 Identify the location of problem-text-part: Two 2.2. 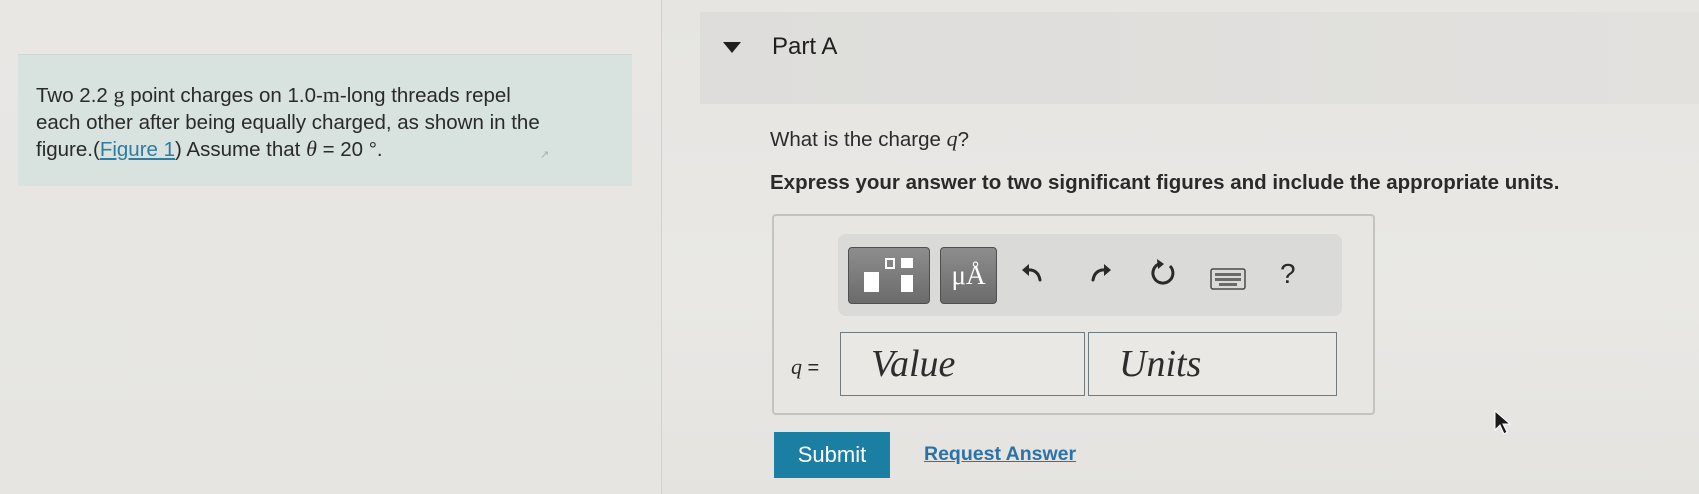
(75, 95).